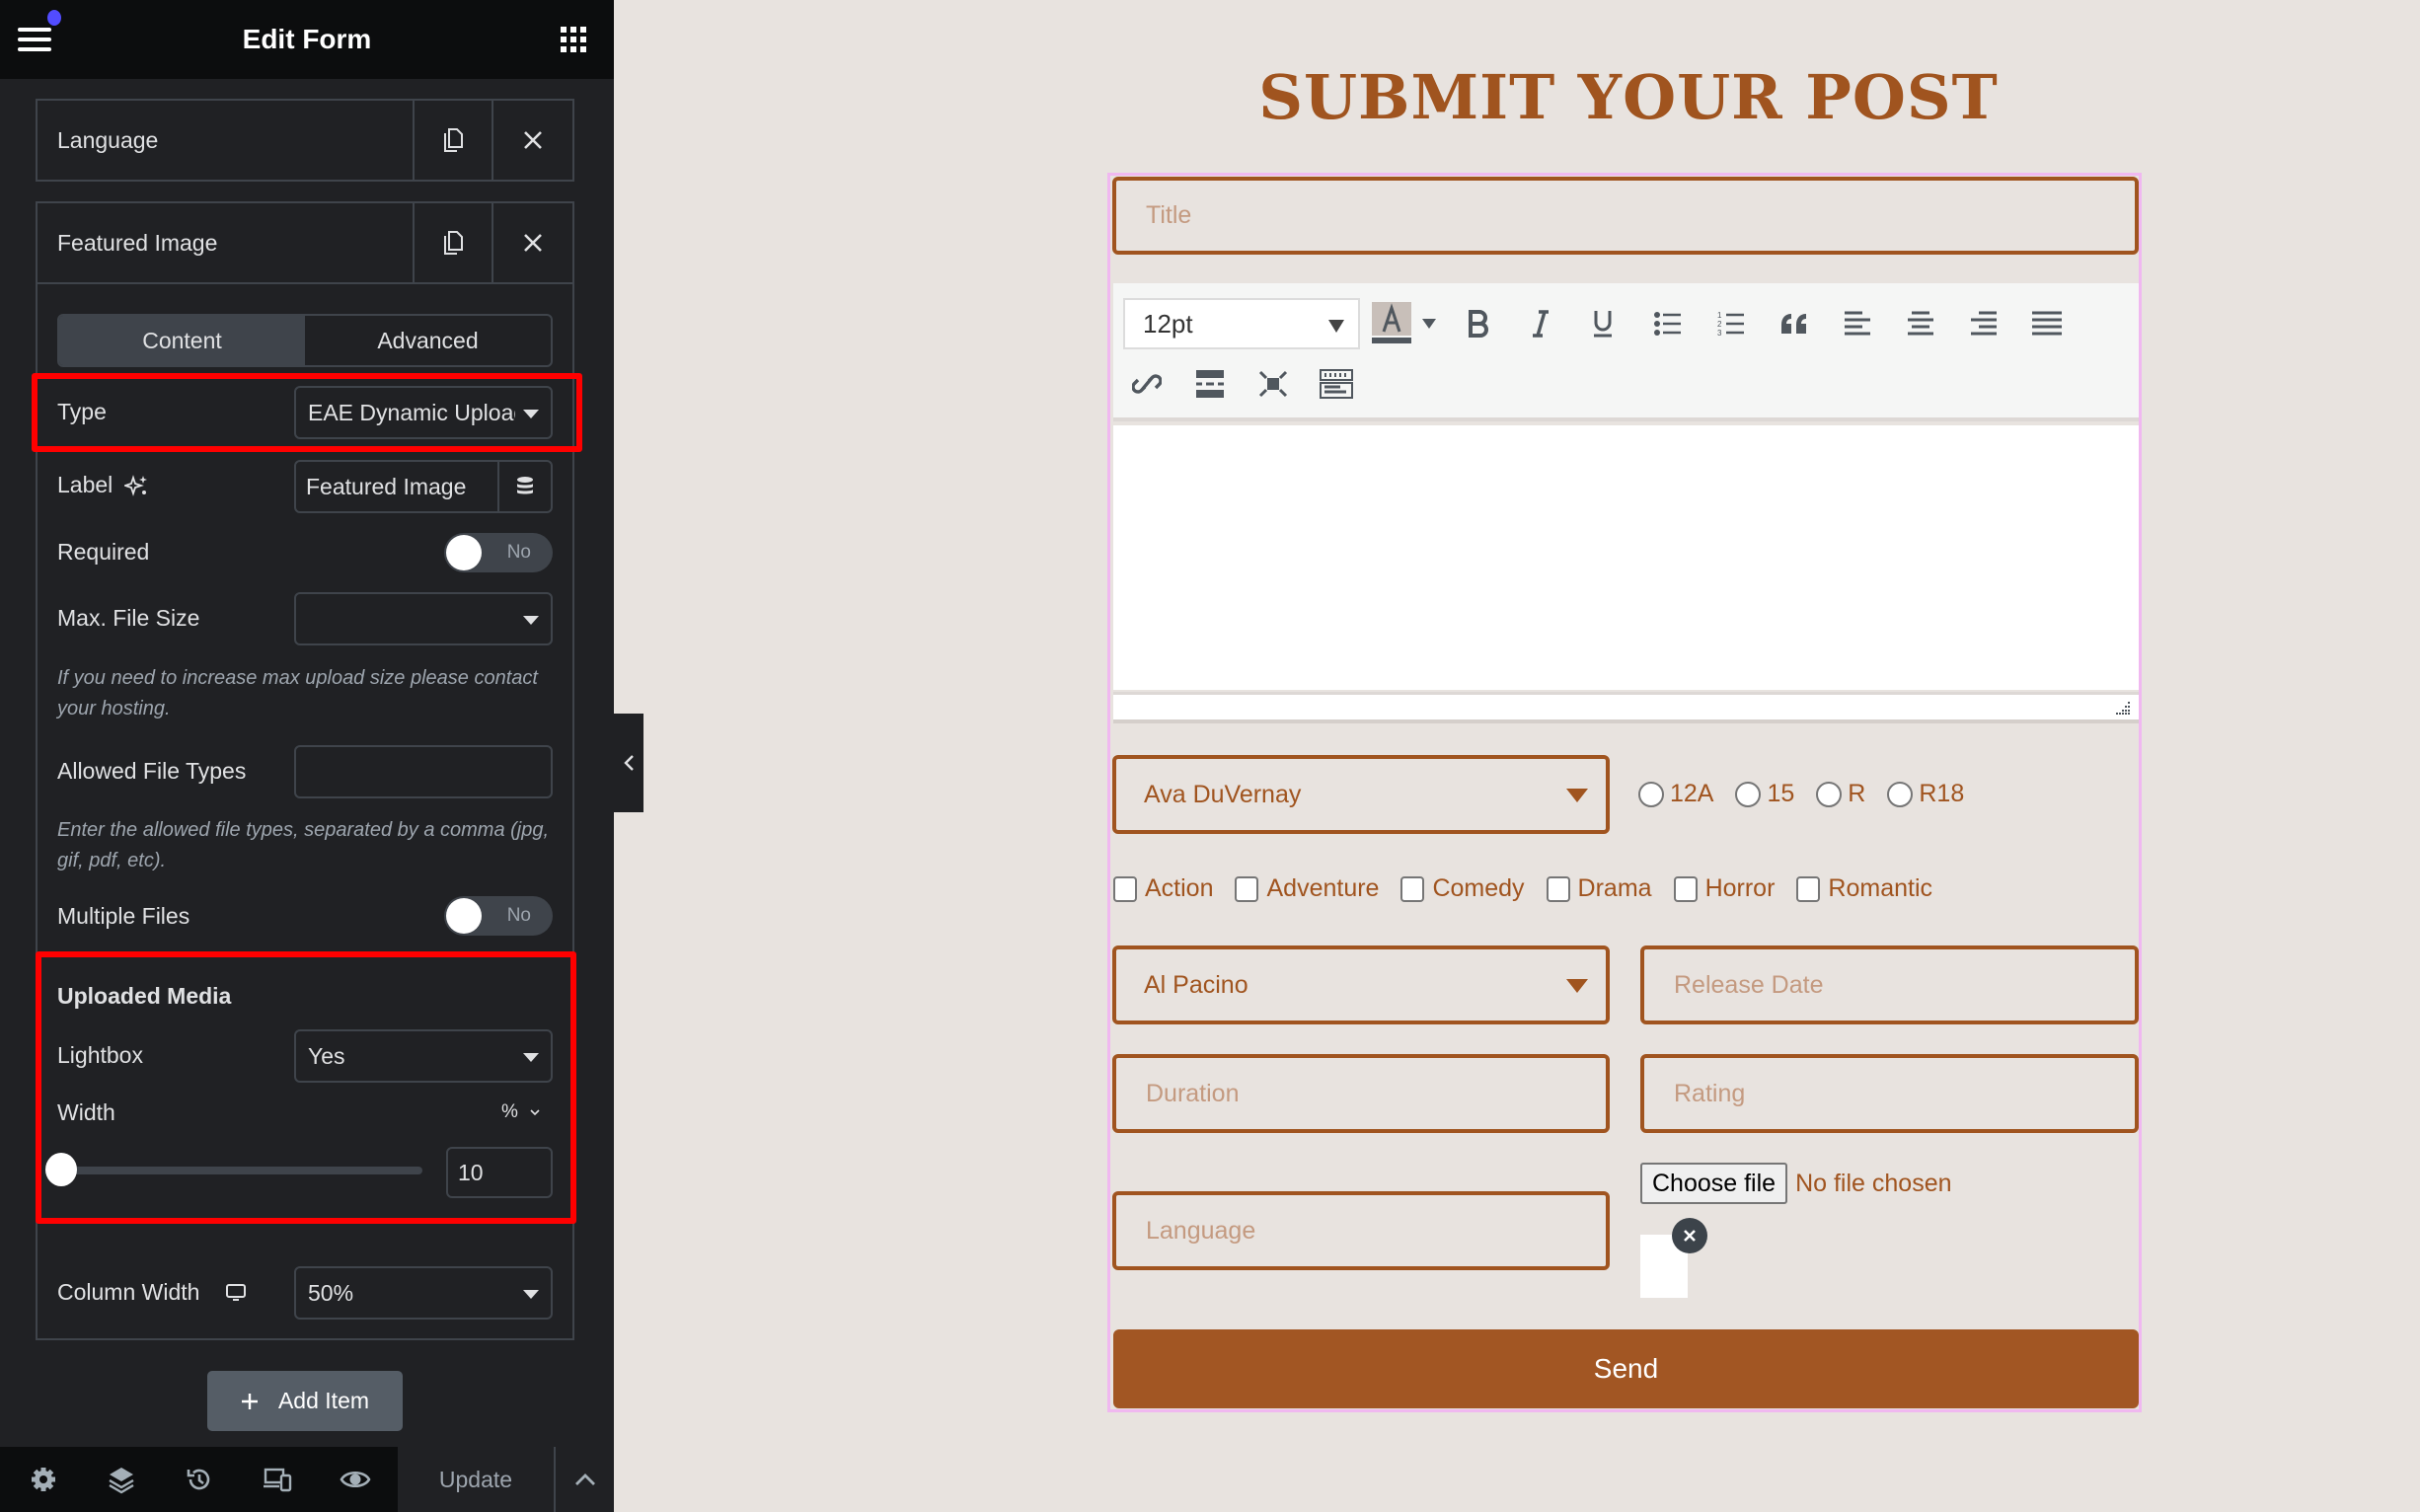 This screenshot has height=1512, width=2420. I want to click on radio-12a: 12A, so click(1675, 794).